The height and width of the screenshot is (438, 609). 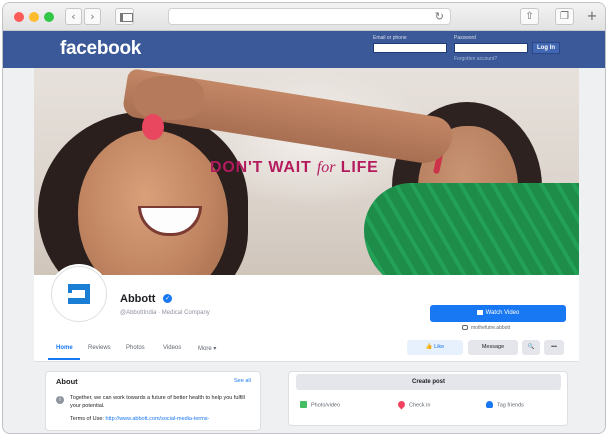 What do you see at coordinates (60, 400) in the screenshot?
I see `info-icon: i` at bounding box center [60, 400].